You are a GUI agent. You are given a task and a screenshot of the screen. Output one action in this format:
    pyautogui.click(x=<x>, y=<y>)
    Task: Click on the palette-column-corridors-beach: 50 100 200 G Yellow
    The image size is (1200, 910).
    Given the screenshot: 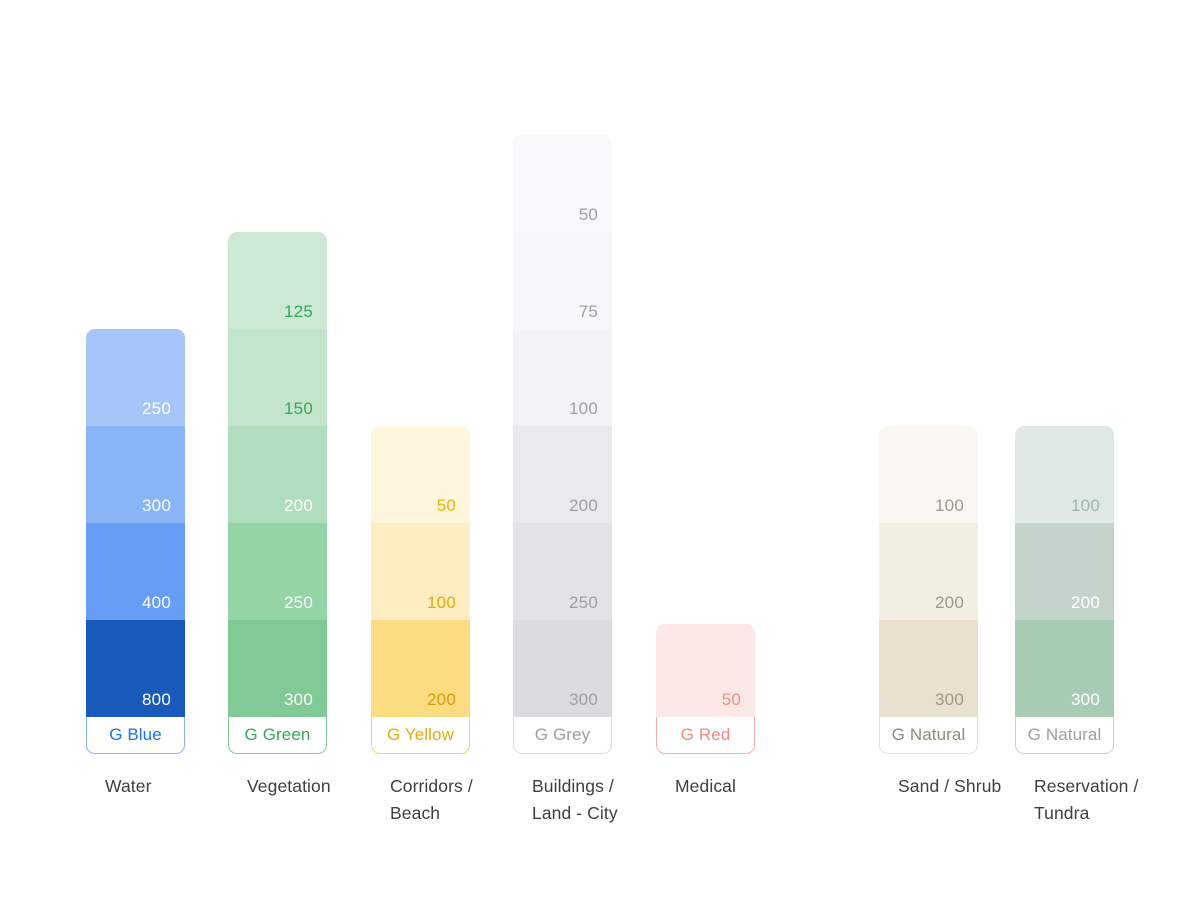 What is the action you would take?
    pyautogui.click(x=420, y=590)
    